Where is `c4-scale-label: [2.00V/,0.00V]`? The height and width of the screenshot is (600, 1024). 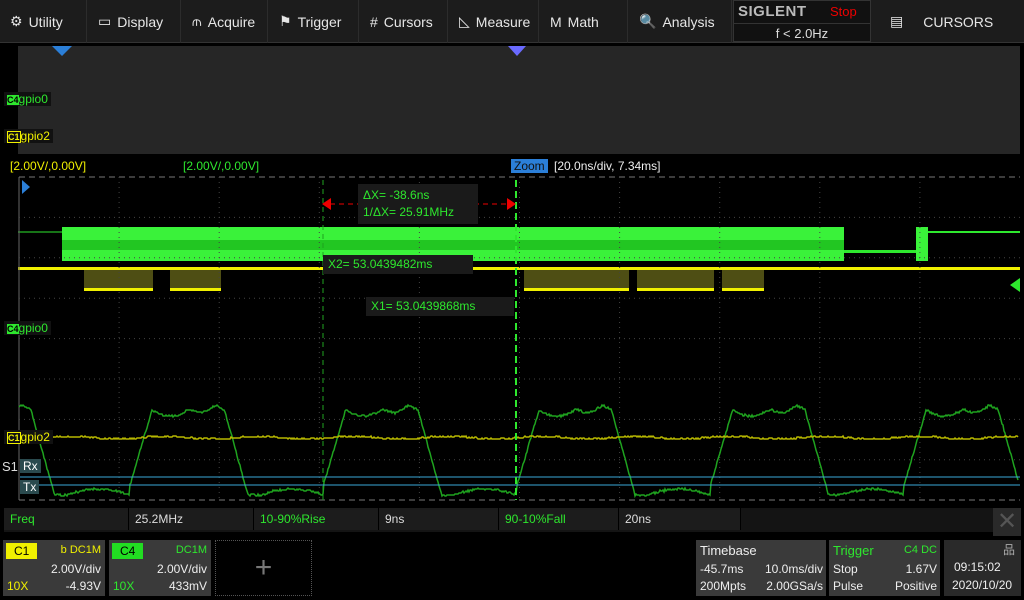 c4-scale-label: [2.00V/,0.00V] is located at coordinates (221, 166).